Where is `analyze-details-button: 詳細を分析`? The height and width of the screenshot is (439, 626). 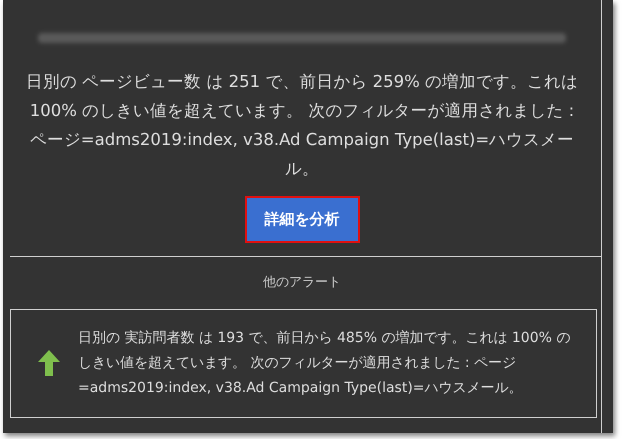 analyze-details-button: 詳細を分析 is located at coordinates (302, 219).